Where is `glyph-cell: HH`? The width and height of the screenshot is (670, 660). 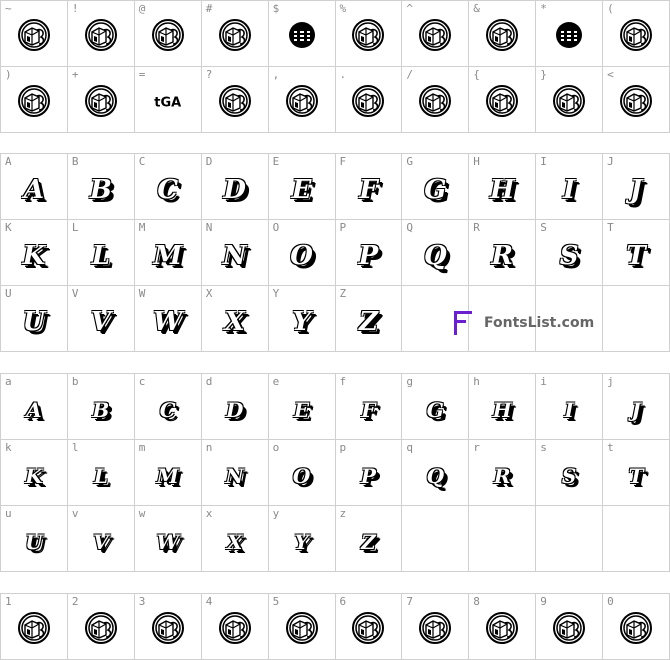
glyph-cell: HH is located at coordinates (503, 187).